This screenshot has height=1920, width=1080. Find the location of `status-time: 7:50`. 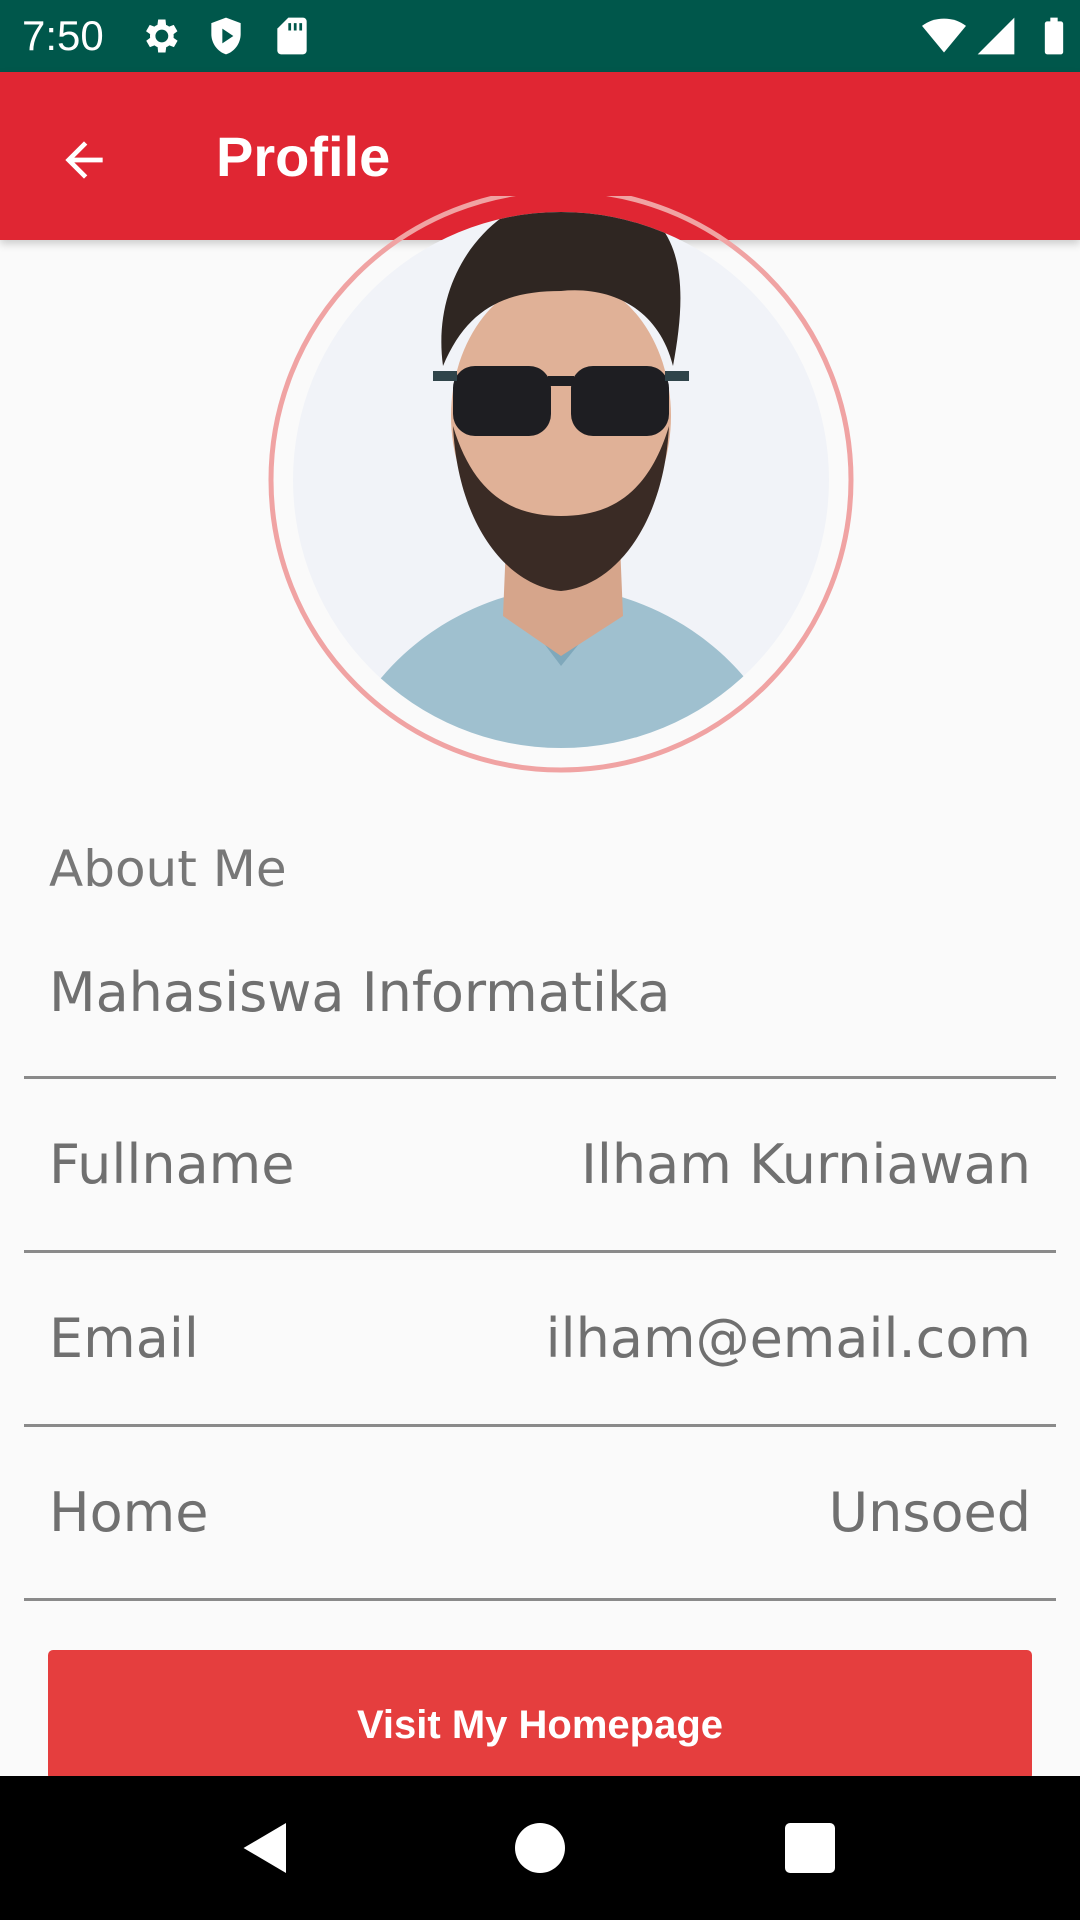

status-time: 7:50 is located at coordinates (63, 35).